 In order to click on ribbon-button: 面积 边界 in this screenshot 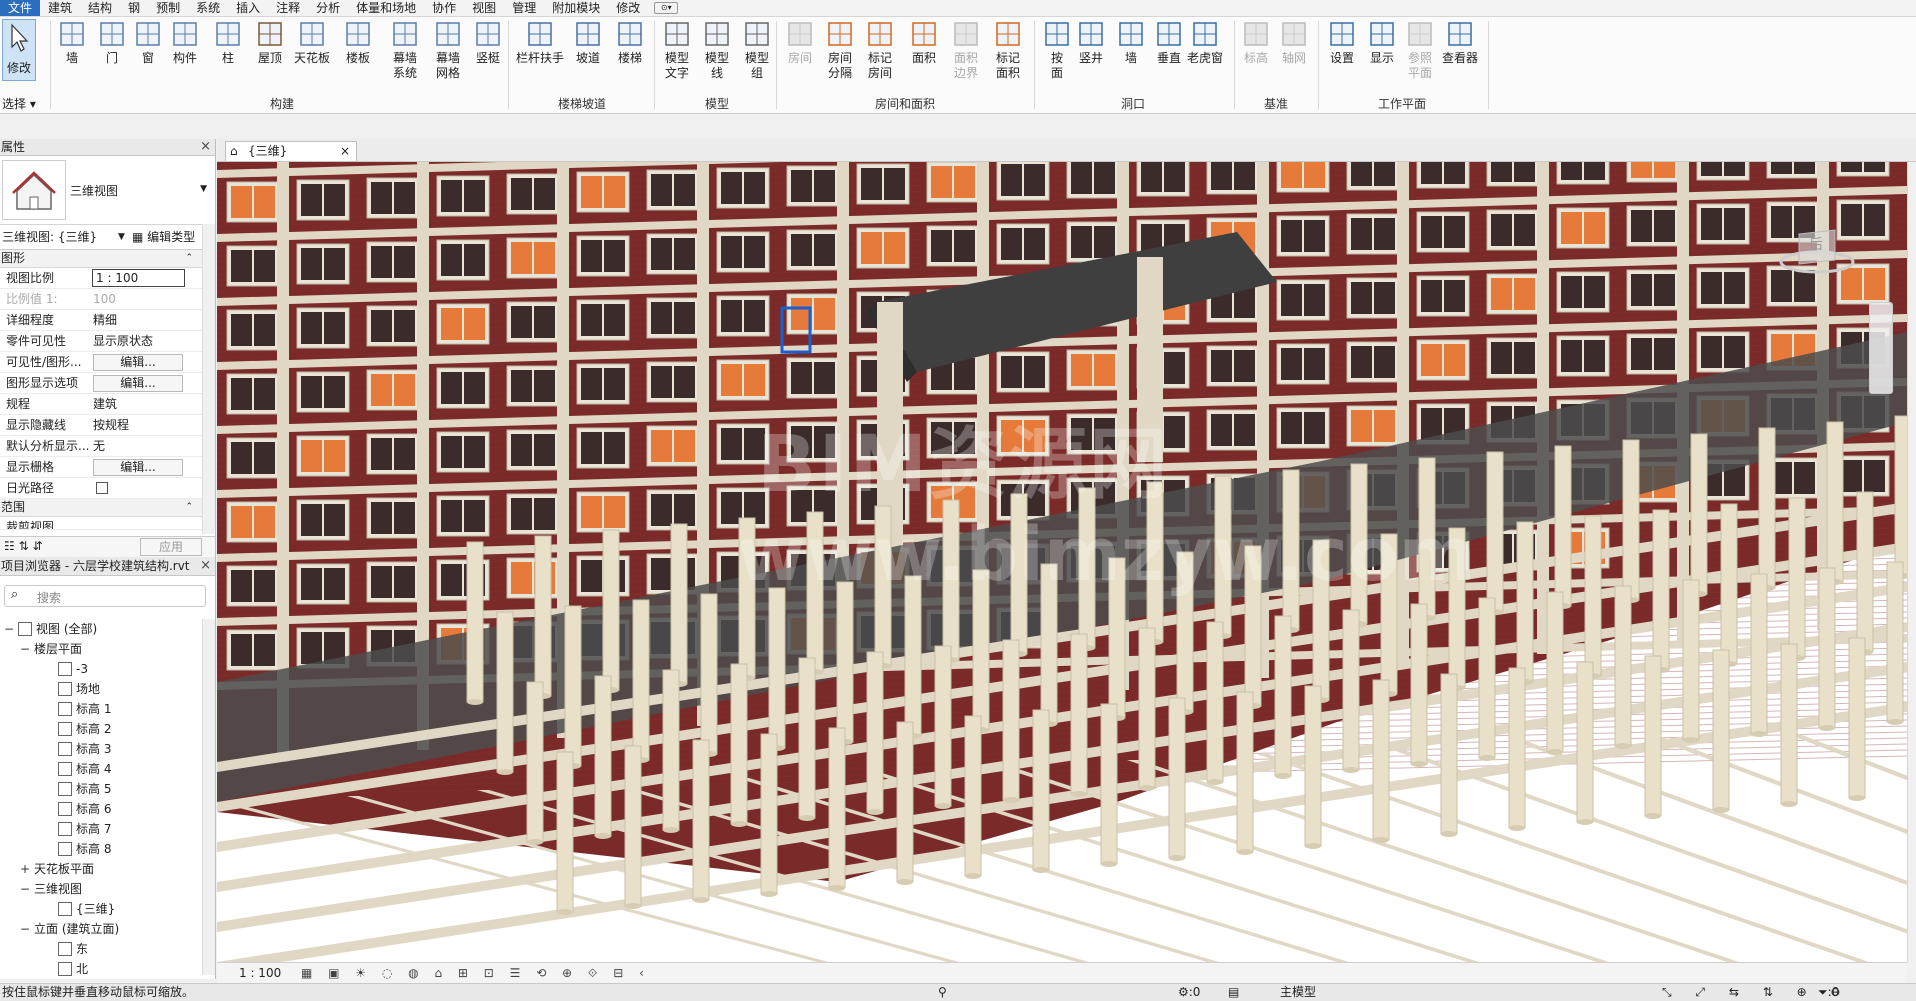, I will do `click(966, 50)`.